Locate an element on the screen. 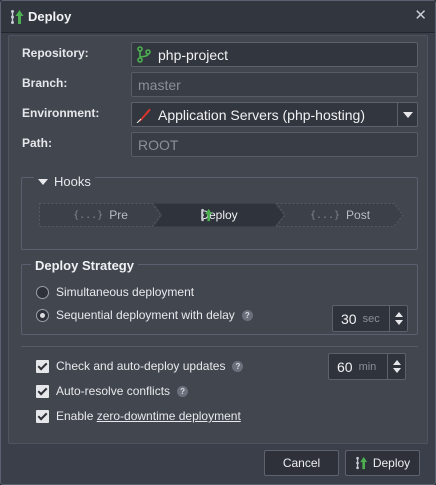 This screenshot has width=436, height=485. checkbox-label-prefix: Enable is located at coordinates (76, 416).